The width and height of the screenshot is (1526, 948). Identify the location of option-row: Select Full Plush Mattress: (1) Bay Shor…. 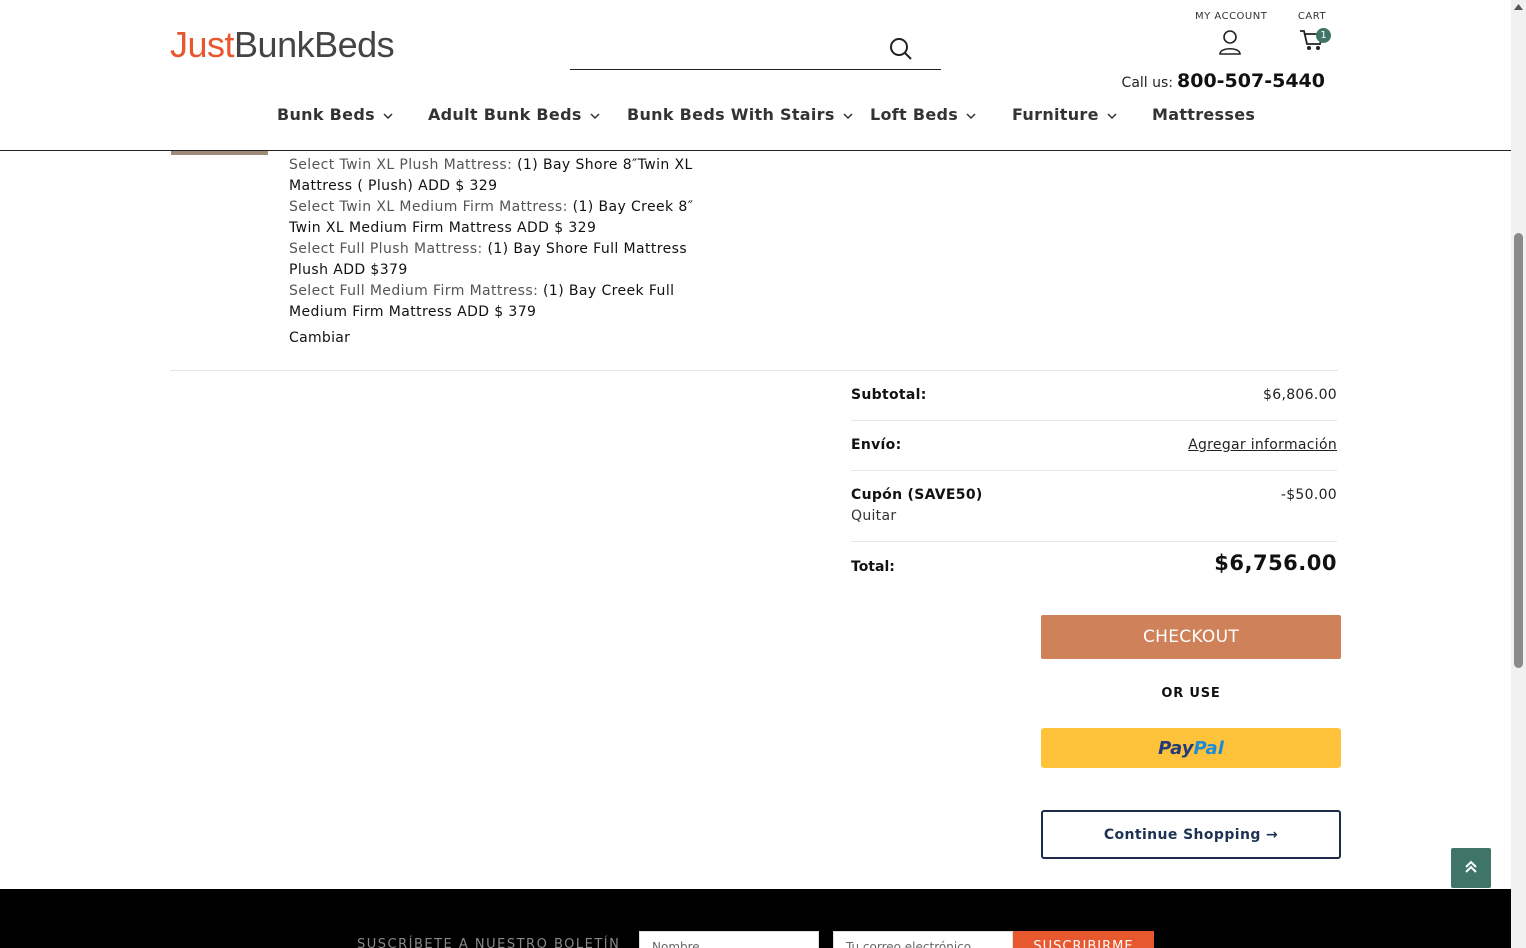
(509, 260).